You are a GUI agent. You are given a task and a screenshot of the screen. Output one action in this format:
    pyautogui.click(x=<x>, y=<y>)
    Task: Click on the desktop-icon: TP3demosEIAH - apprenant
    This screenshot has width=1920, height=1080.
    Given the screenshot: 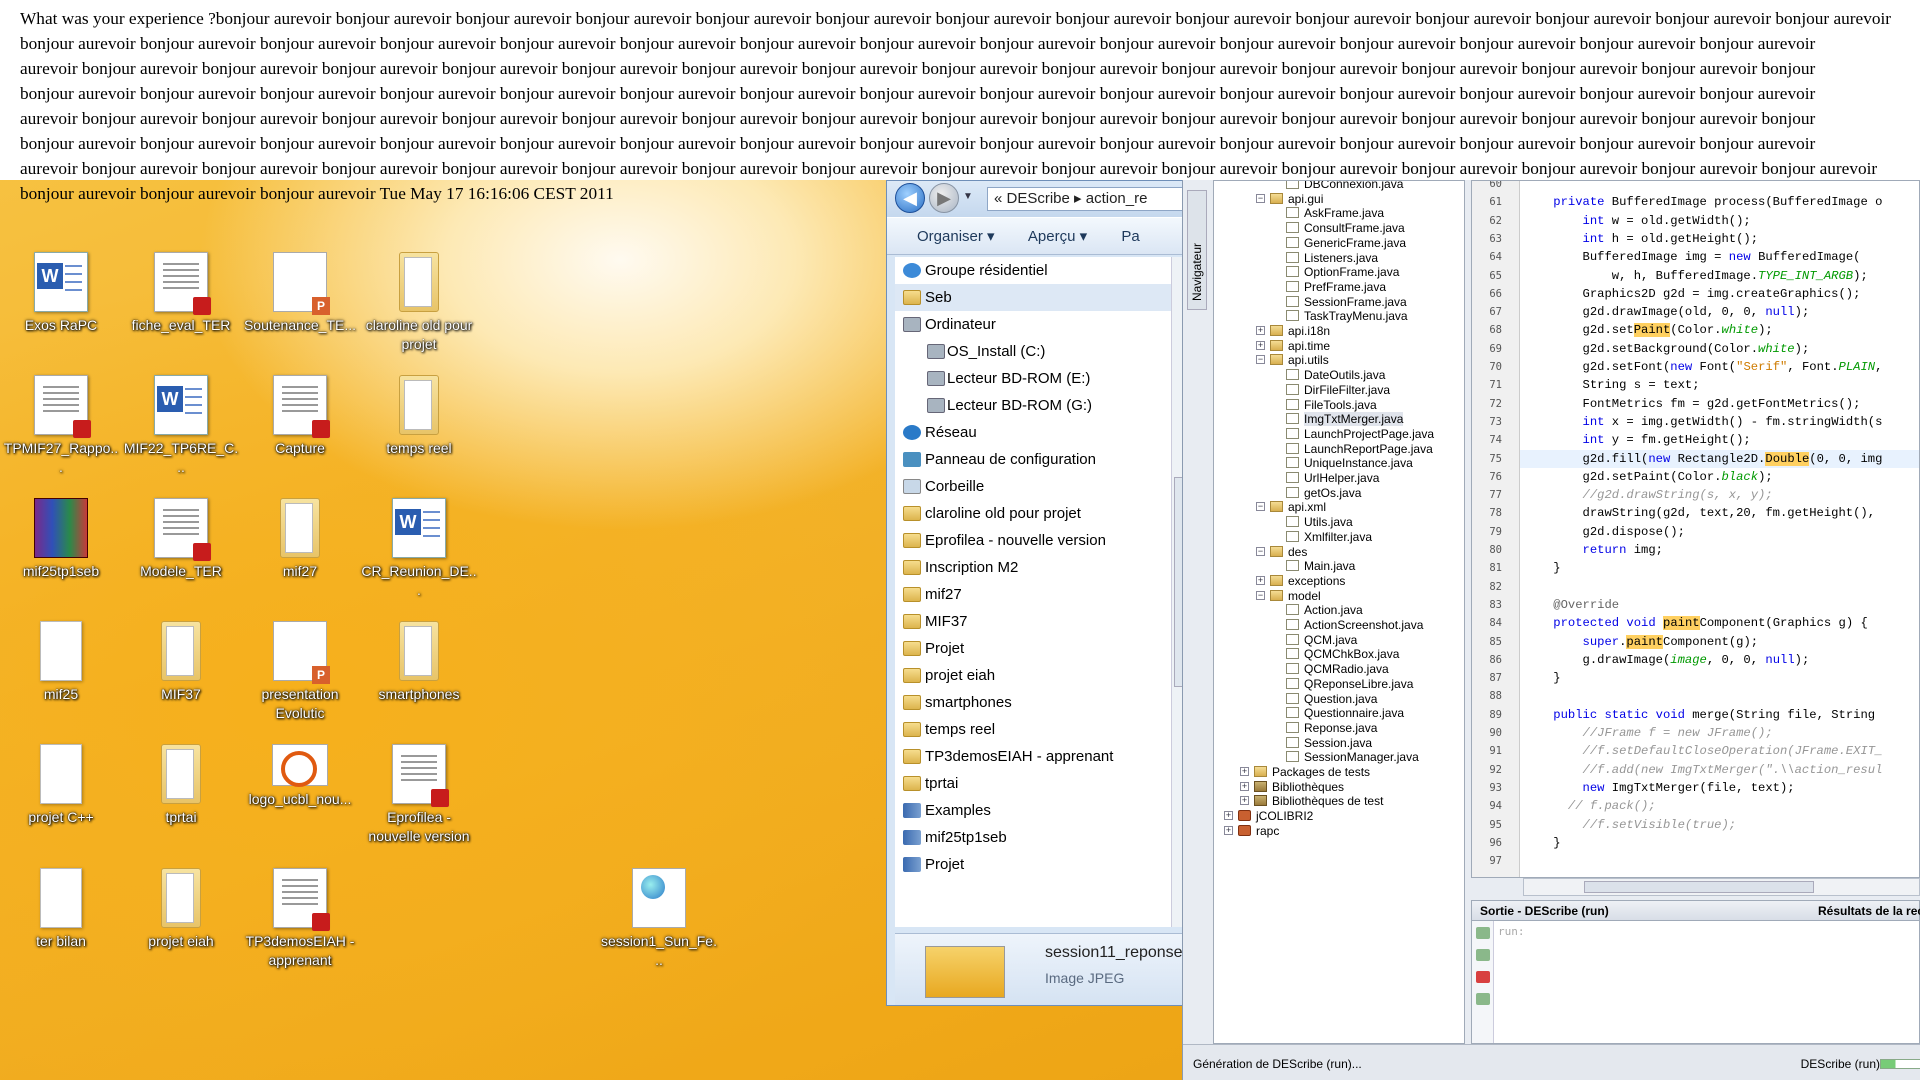 What is the action you would take?
    pyautogui.click(x=300, y=919)
    